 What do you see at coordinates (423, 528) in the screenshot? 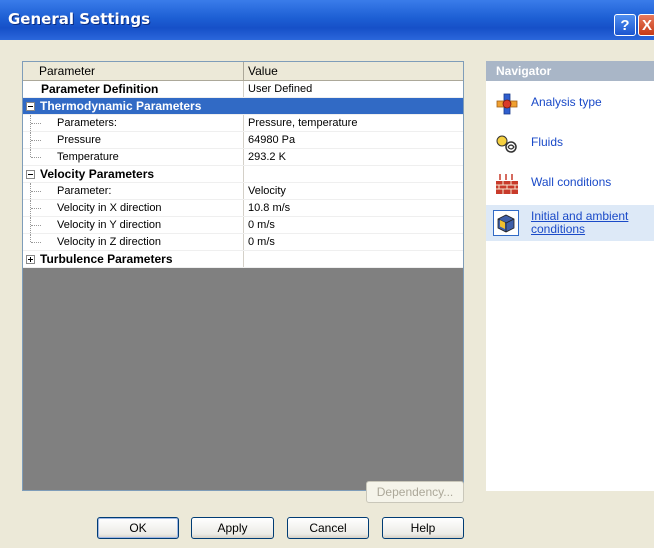
I see `help-button: Help` at bounding box center [423, 528].